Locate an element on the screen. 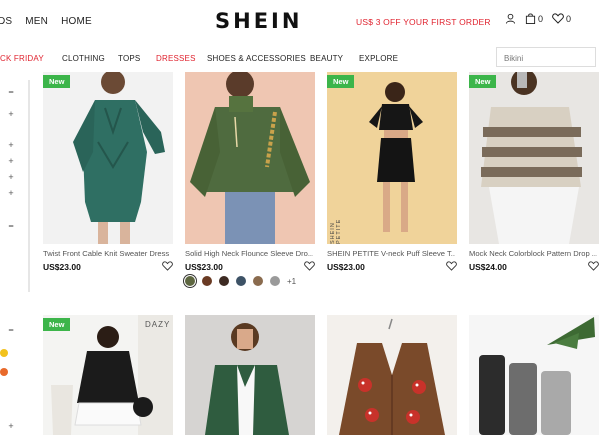 Image resolution: width=600 pixels, height=435 pixels. account-button is located at coordinates (510, 18).